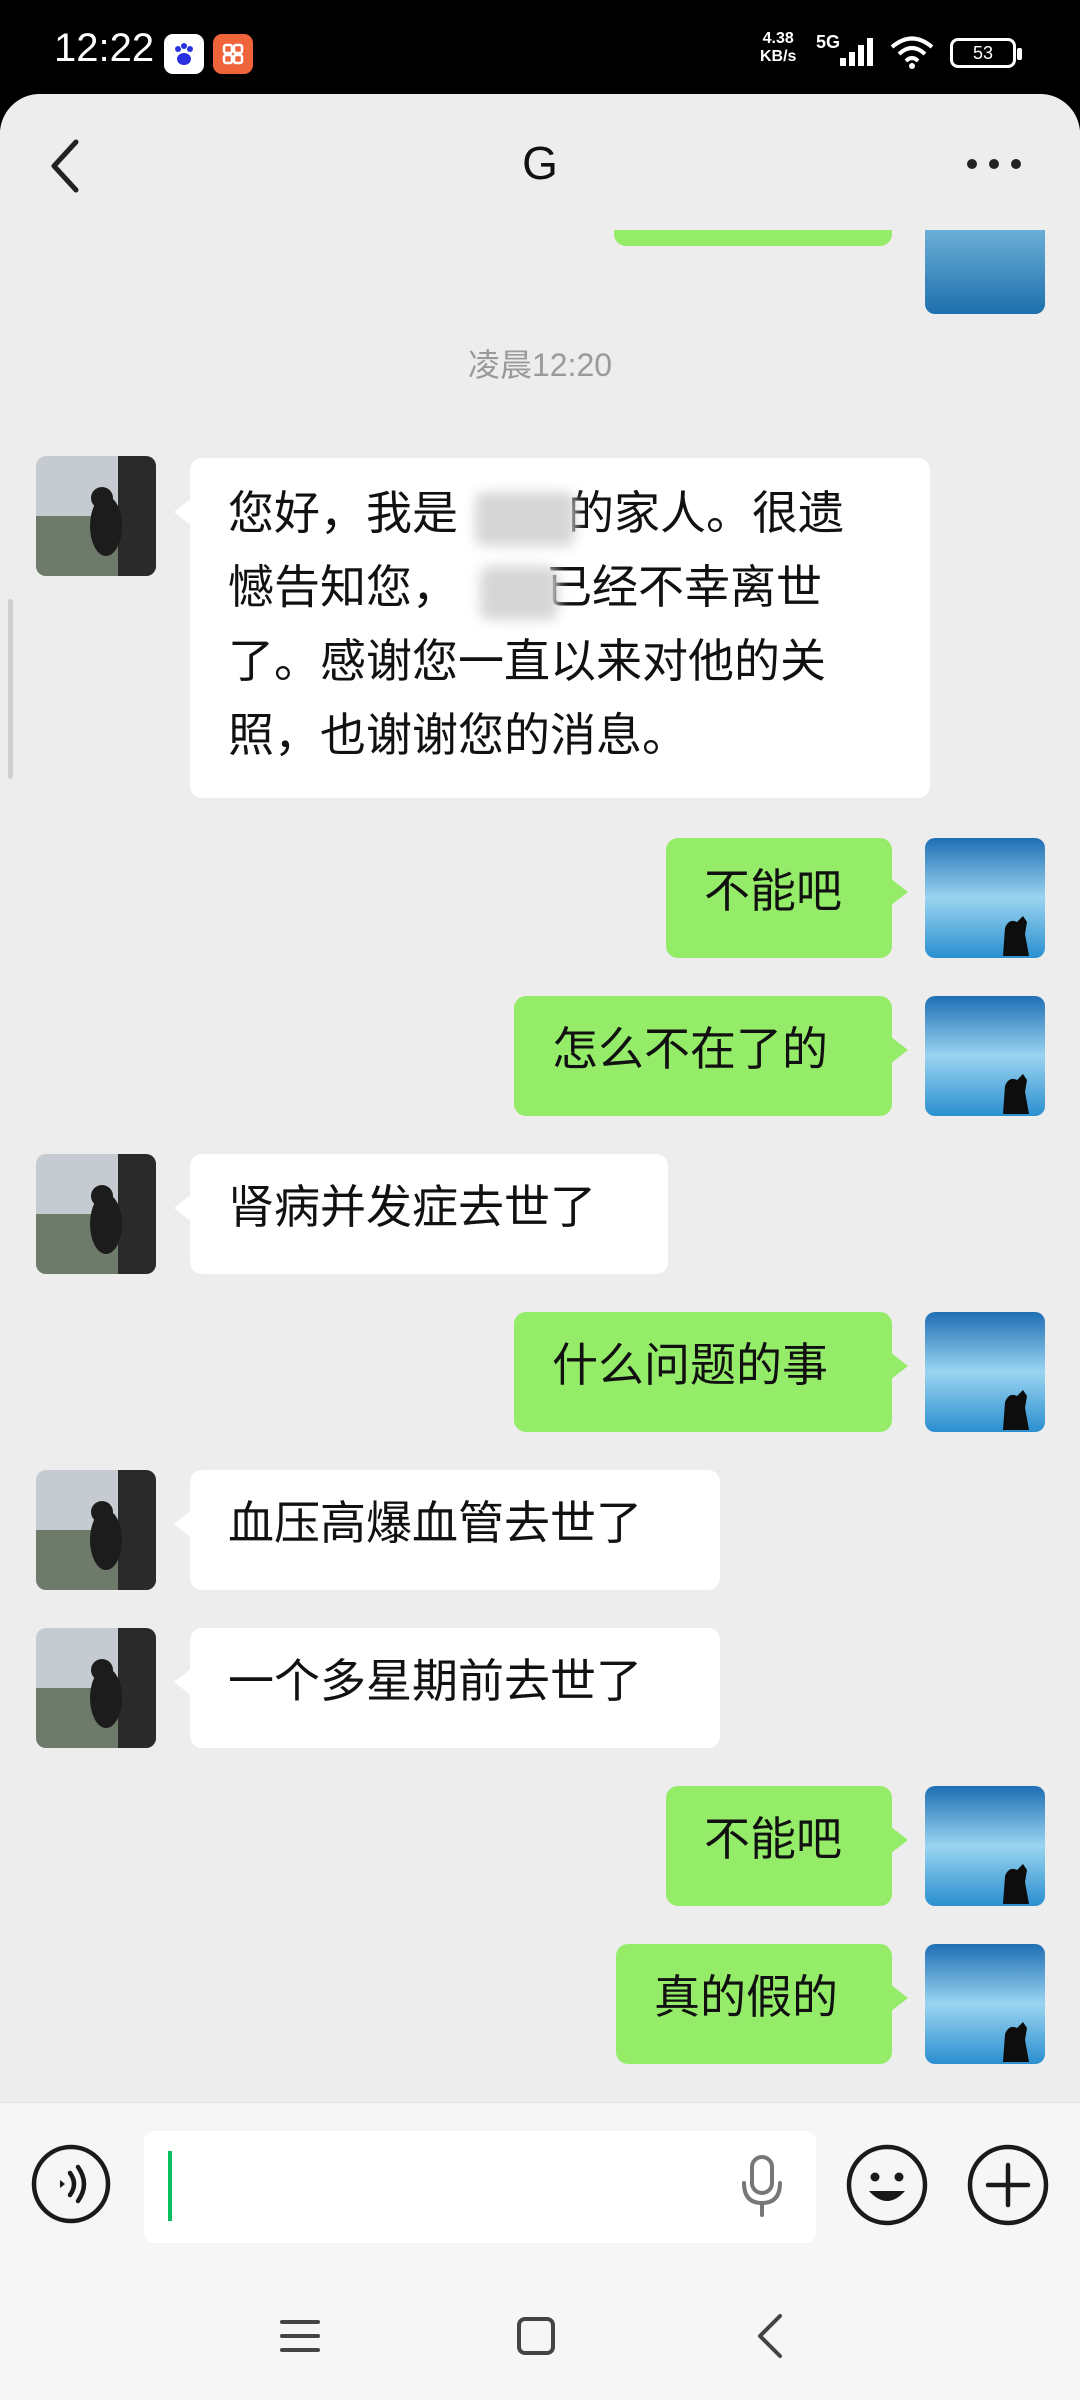 The width and height of the screenshot is (1080, 2400). Describe the element at coordinates (769, 2336) in the screenshot. I see `back-arrow-icon` at that location.